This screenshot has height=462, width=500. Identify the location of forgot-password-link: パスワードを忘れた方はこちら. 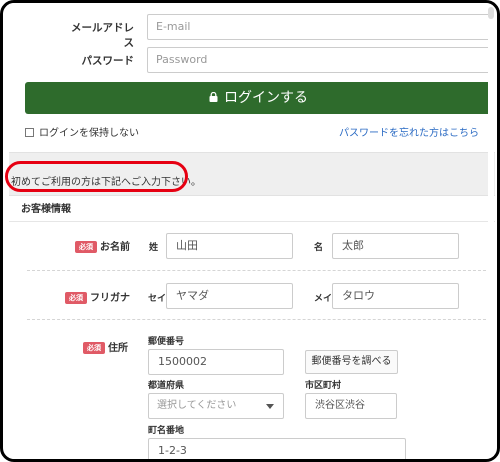
(409, 131).